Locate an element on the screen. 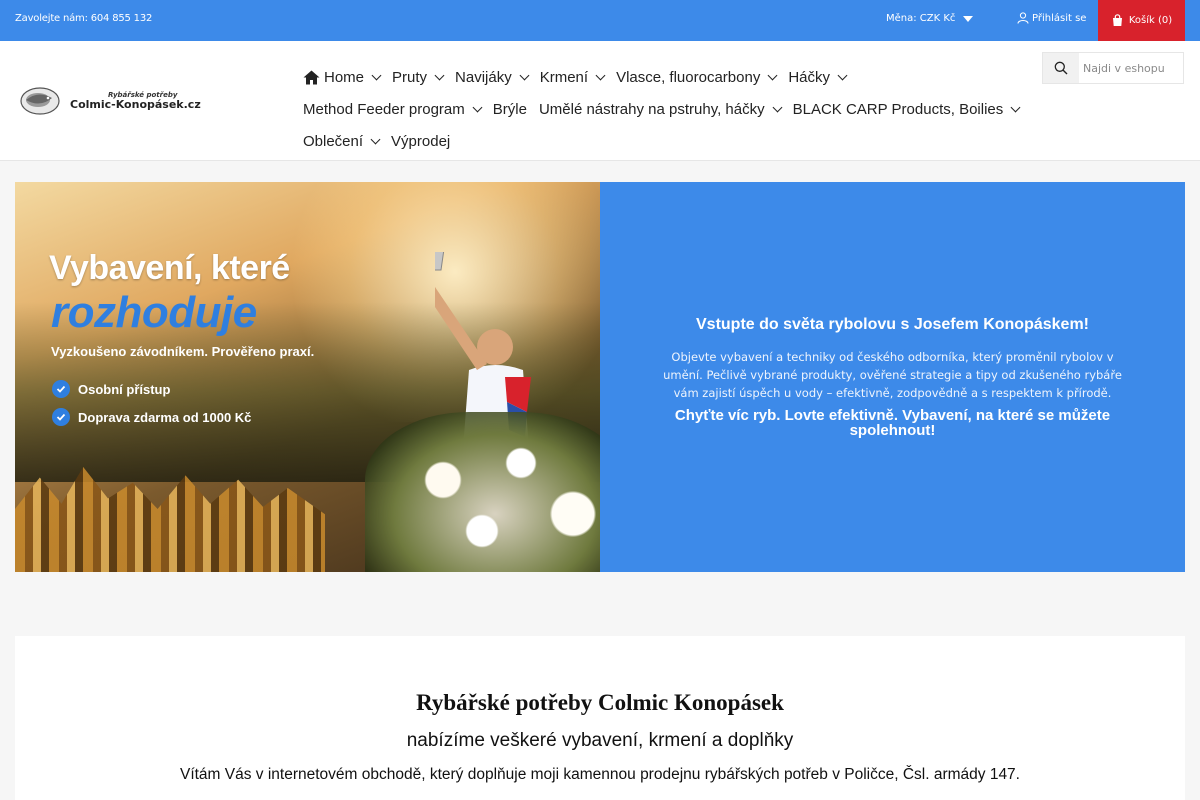 Image resolution: width=1200 pixels, height=800 pixels. nav-item-obleceni: Oblečení is located at coordinates (342, 141).